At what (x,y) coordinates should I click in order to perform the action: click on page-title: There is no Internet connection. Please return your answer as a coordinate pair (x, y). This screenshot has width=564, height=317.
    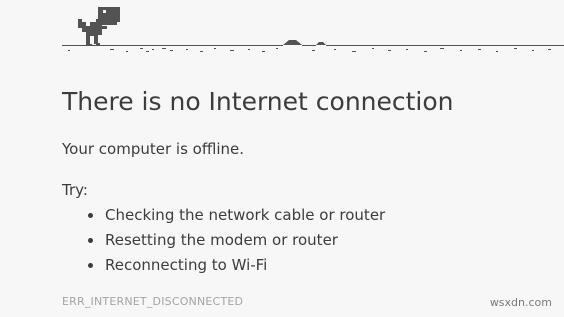
    Looking at the image, I should click on (258, 101).